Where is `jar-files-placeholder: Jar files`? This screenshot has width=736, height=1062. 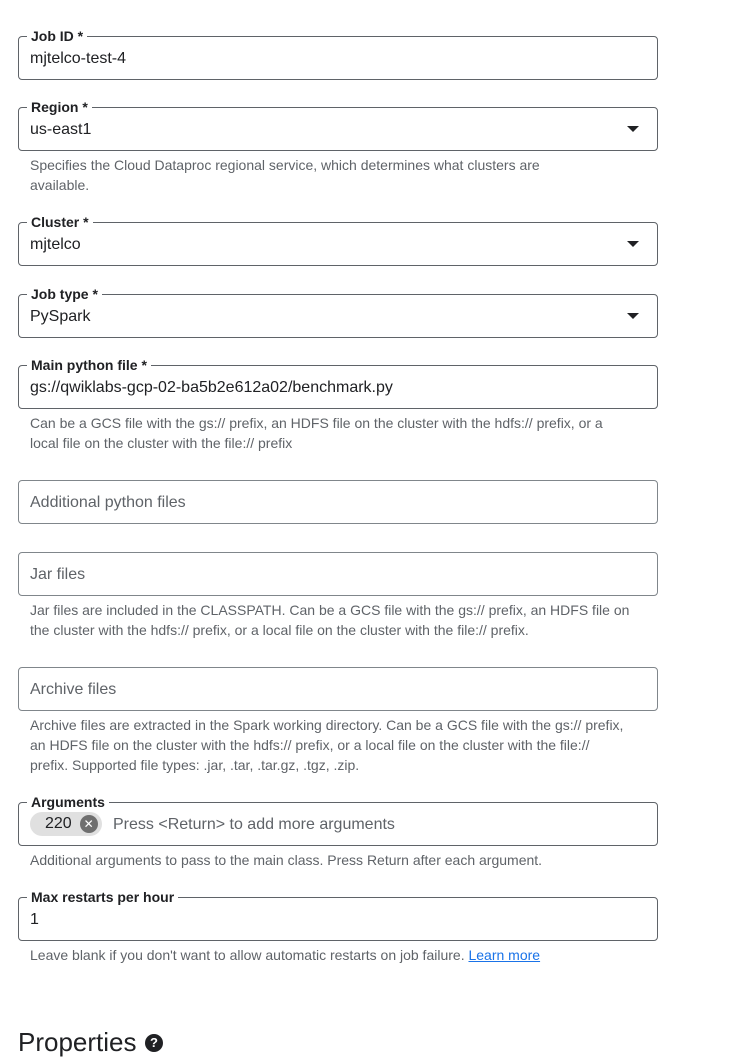
jar-files-placeholder: Jar files is located at coordinates (58, 574).